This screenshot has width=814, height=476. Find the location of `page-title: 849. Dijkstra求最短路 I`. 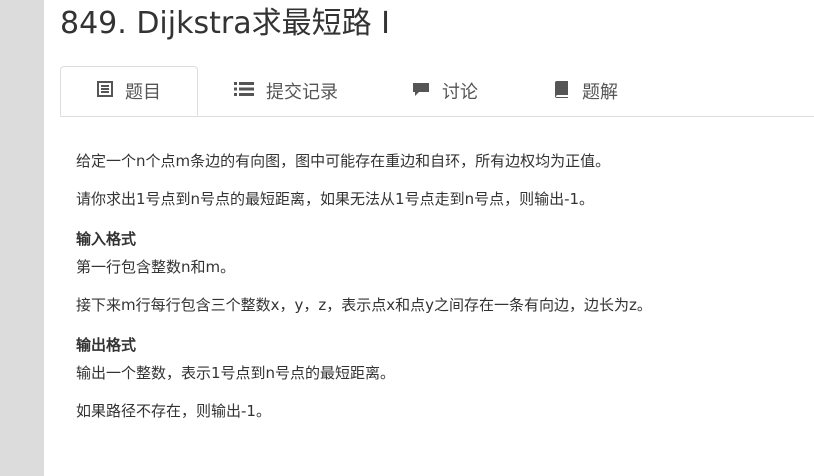

page-title: 849. Dijkstra求最短路 I is located at coordinates (225, 23).